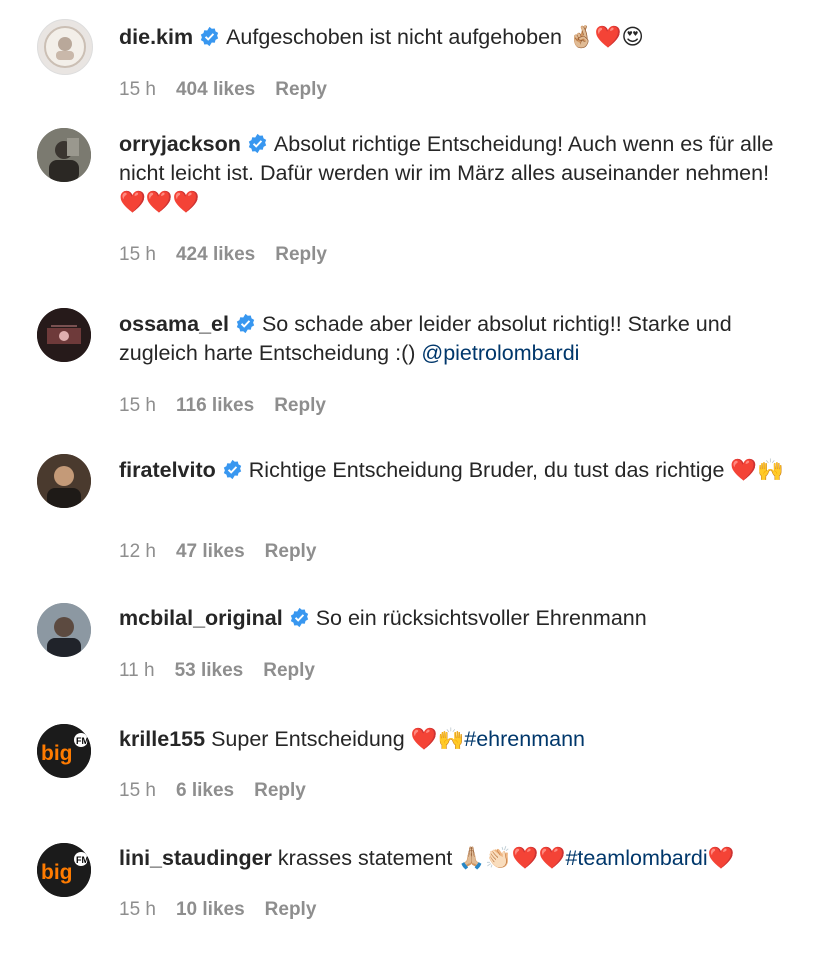  Describe the element at coordinates (137, 551) in the screenshot. I see `comment-time: 12 h` at that location.